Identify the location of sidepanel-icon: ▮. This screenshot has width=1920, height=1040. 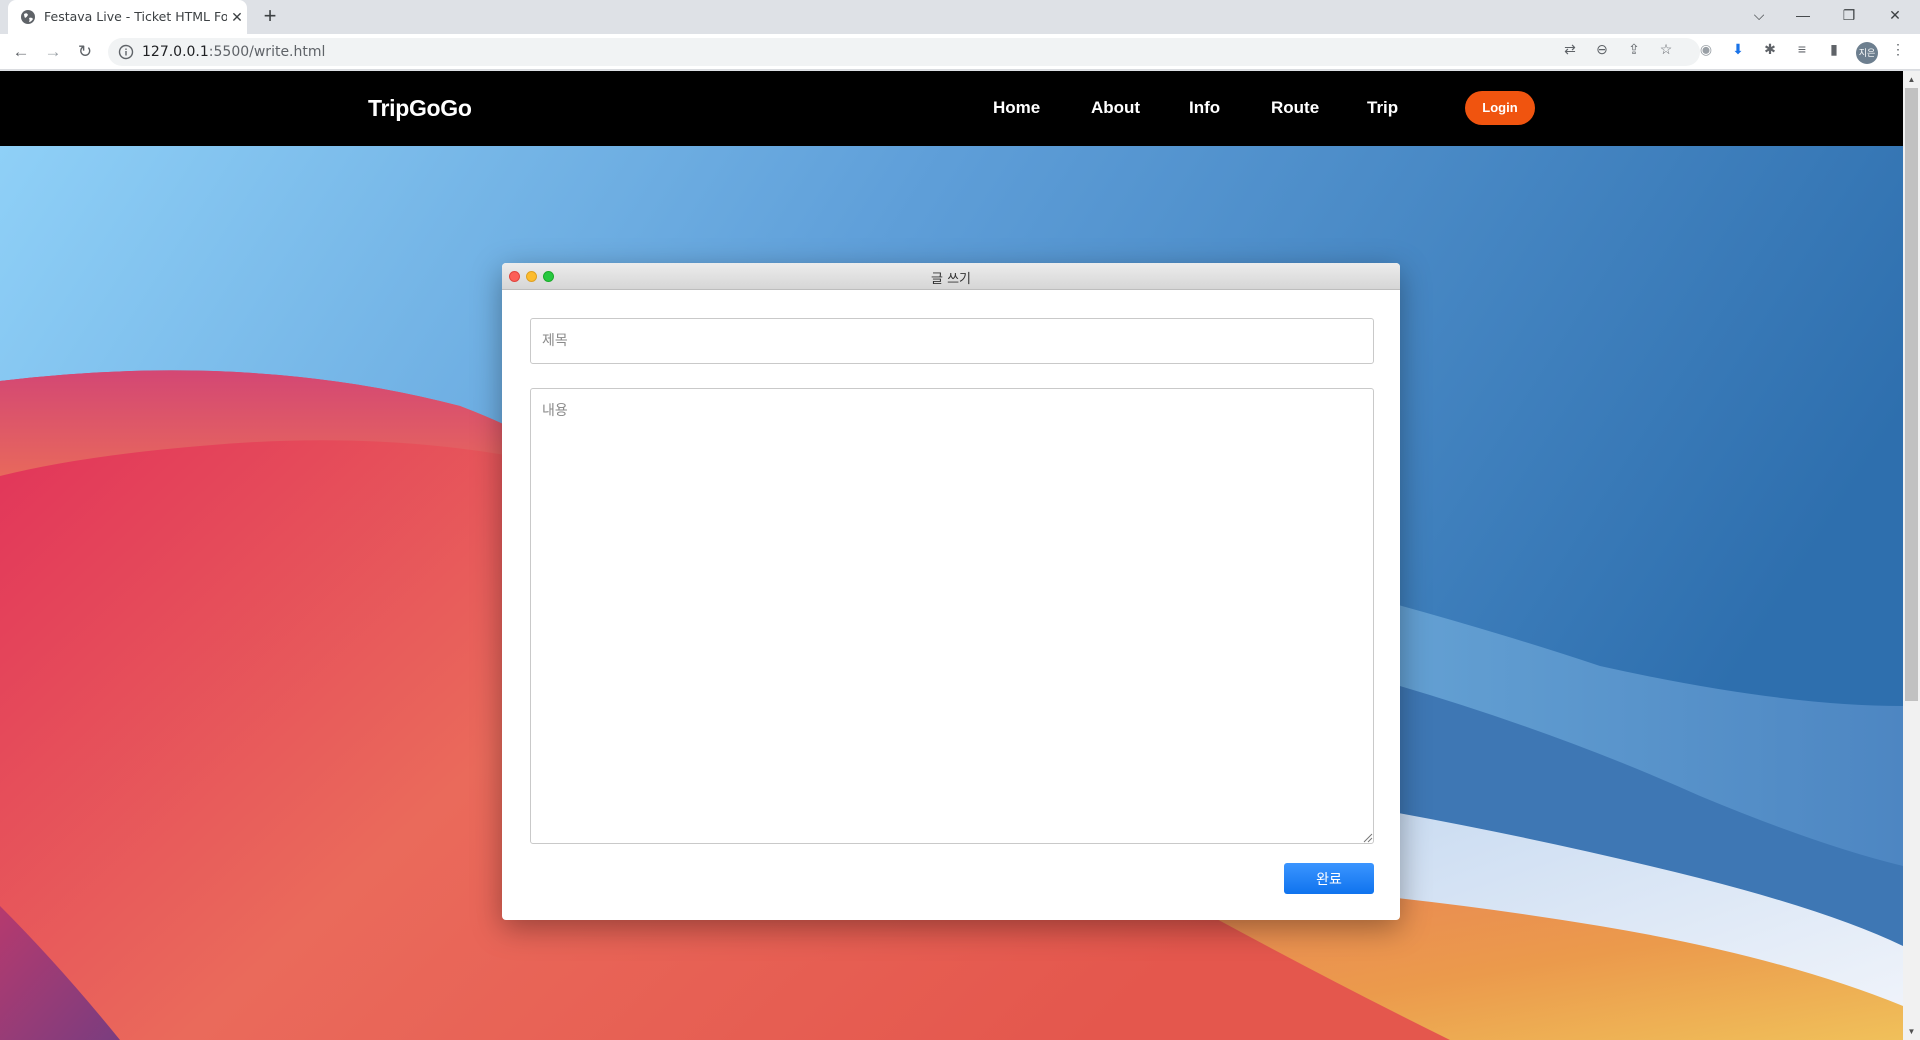
(1834, 49).